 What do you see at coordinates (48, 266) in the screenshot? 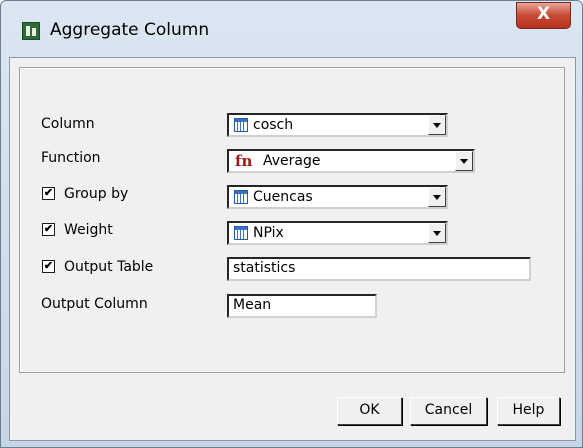
I see `output-table-checkbox: ✔` at bounding box center [48, 266].